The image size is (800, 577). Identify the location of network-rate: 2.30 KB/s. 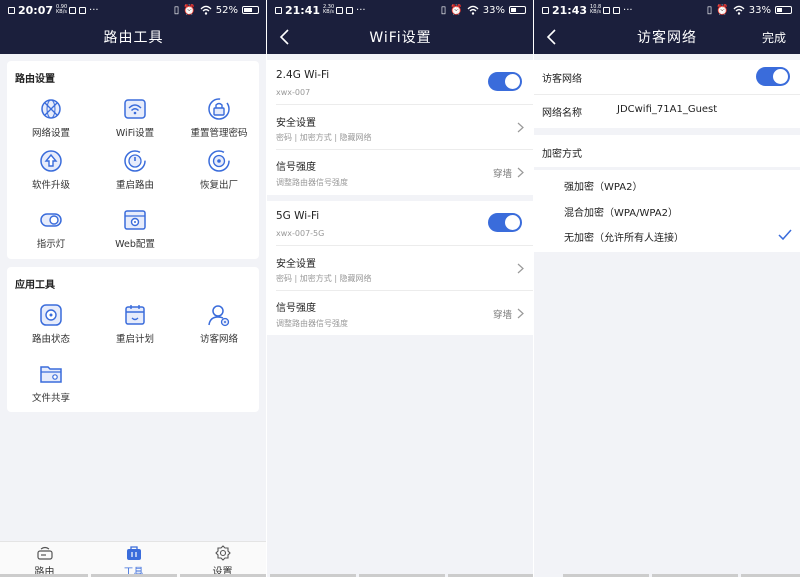
(329, 9).